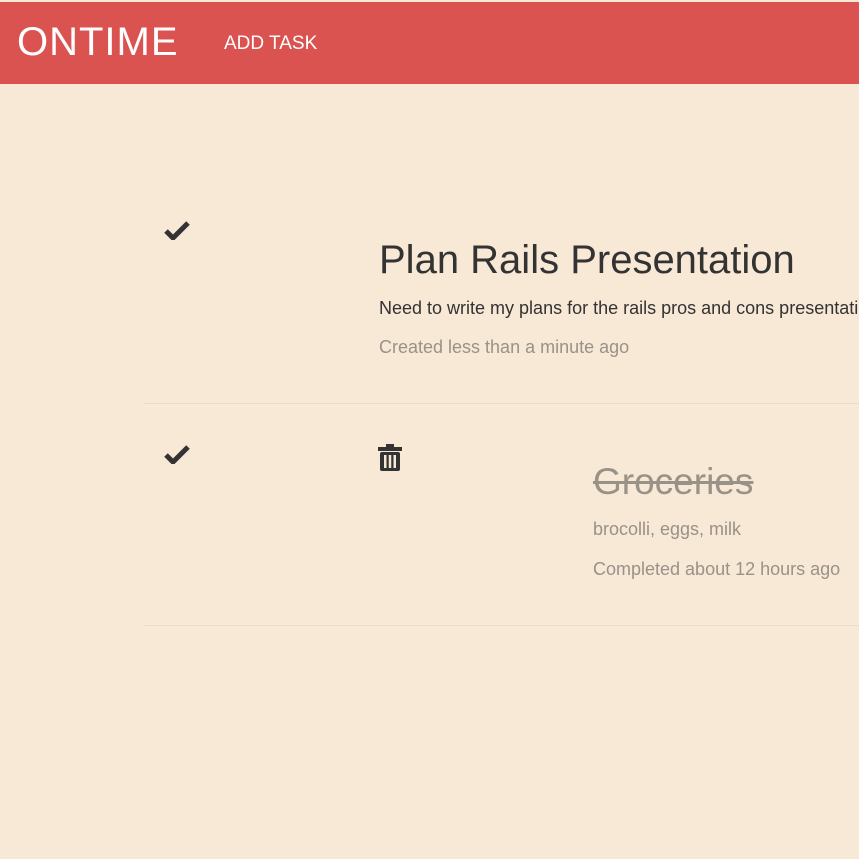  What do you see at coordinates (390, 457) in the screenshot?
I see `trash-icon` at bounding box center [390, 457].